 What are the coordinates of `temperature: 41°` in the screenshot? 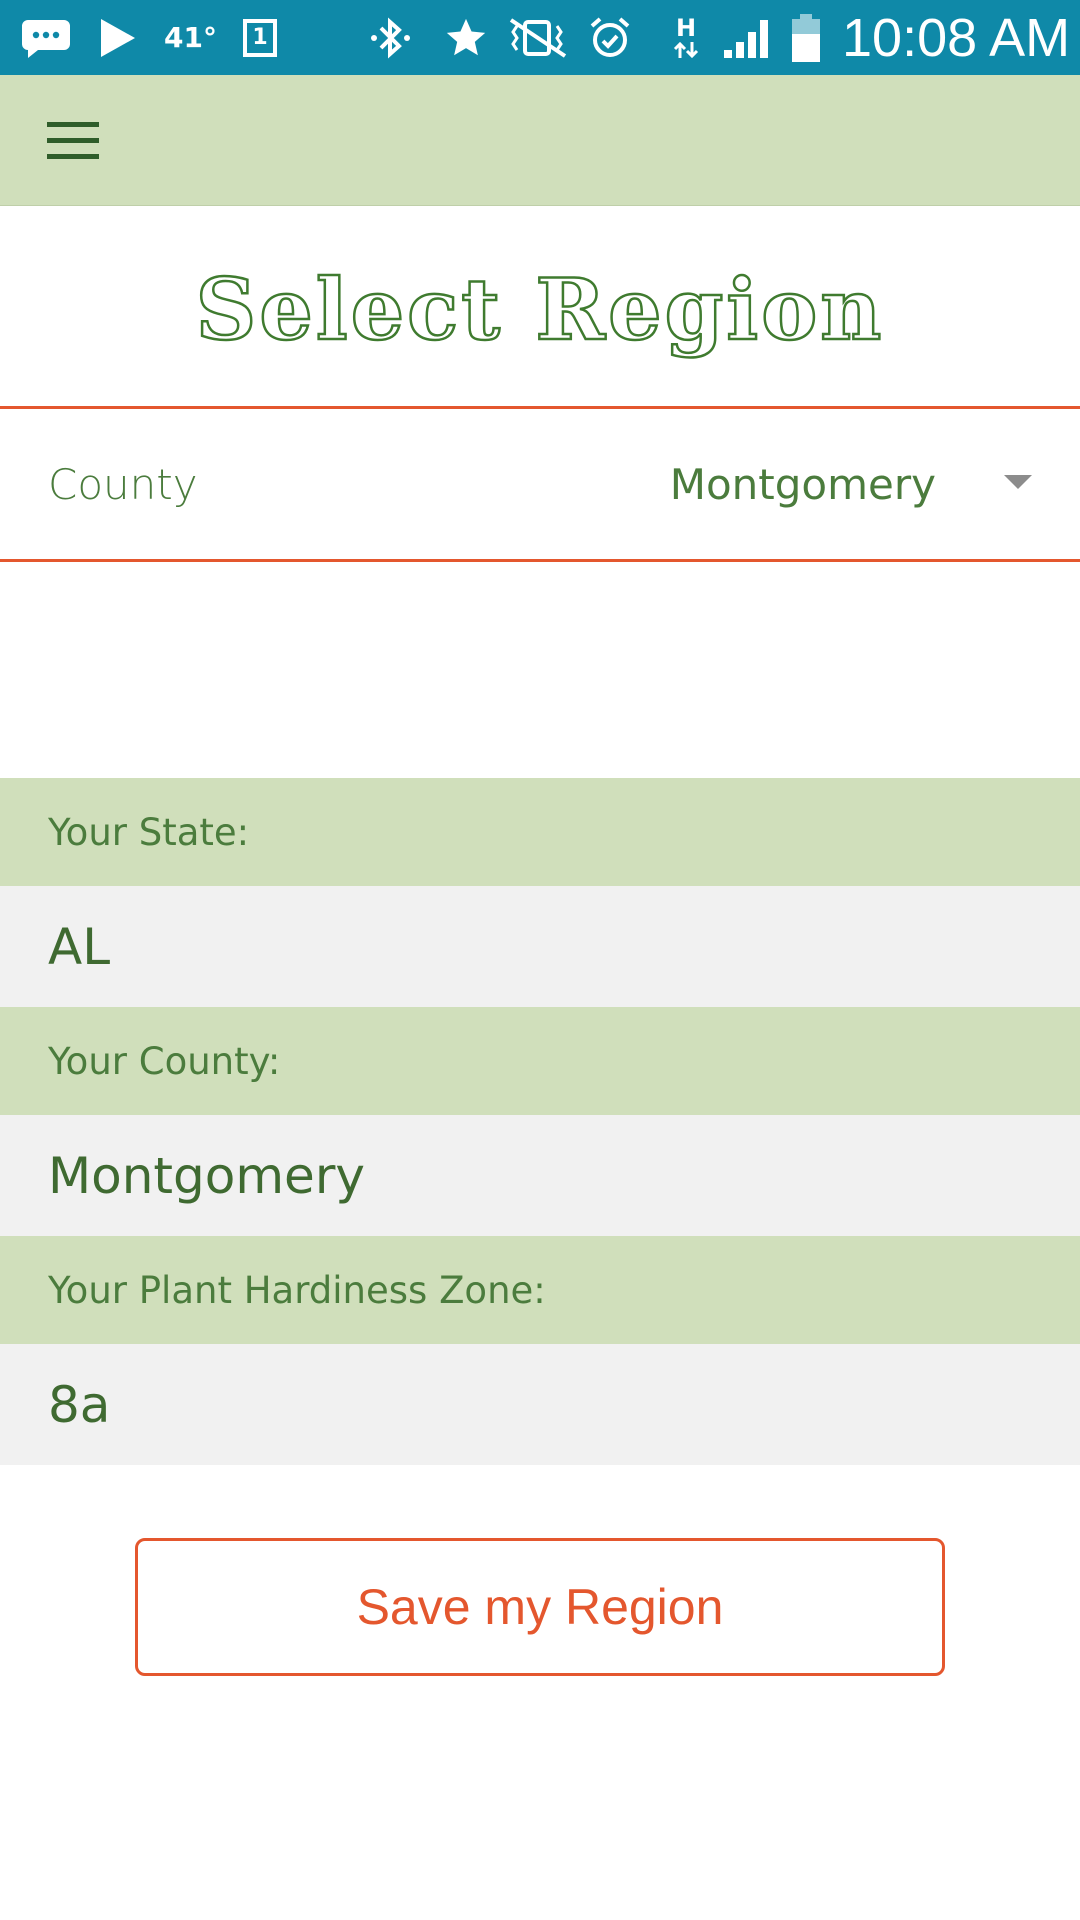 It's located at (190, 37).